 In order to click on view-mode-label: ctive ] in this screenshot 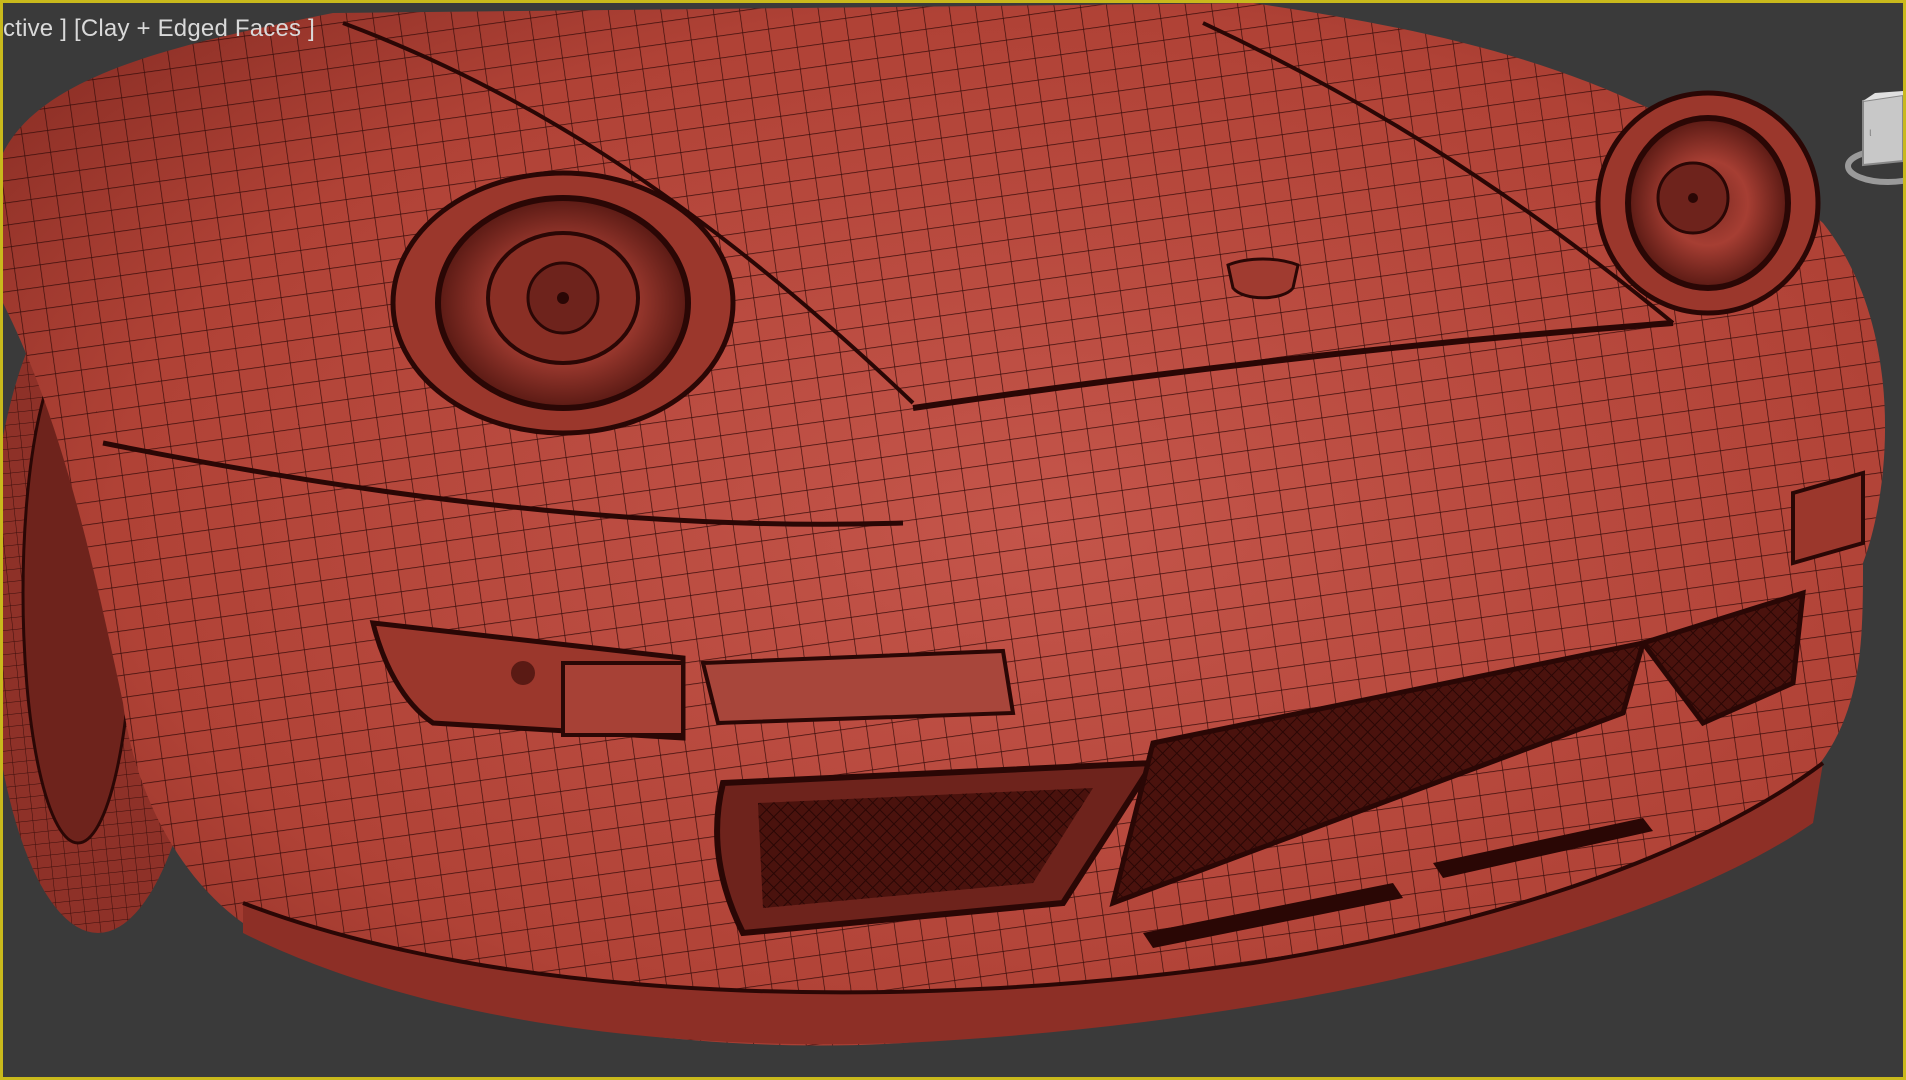, I will do `click(35, 28)`.